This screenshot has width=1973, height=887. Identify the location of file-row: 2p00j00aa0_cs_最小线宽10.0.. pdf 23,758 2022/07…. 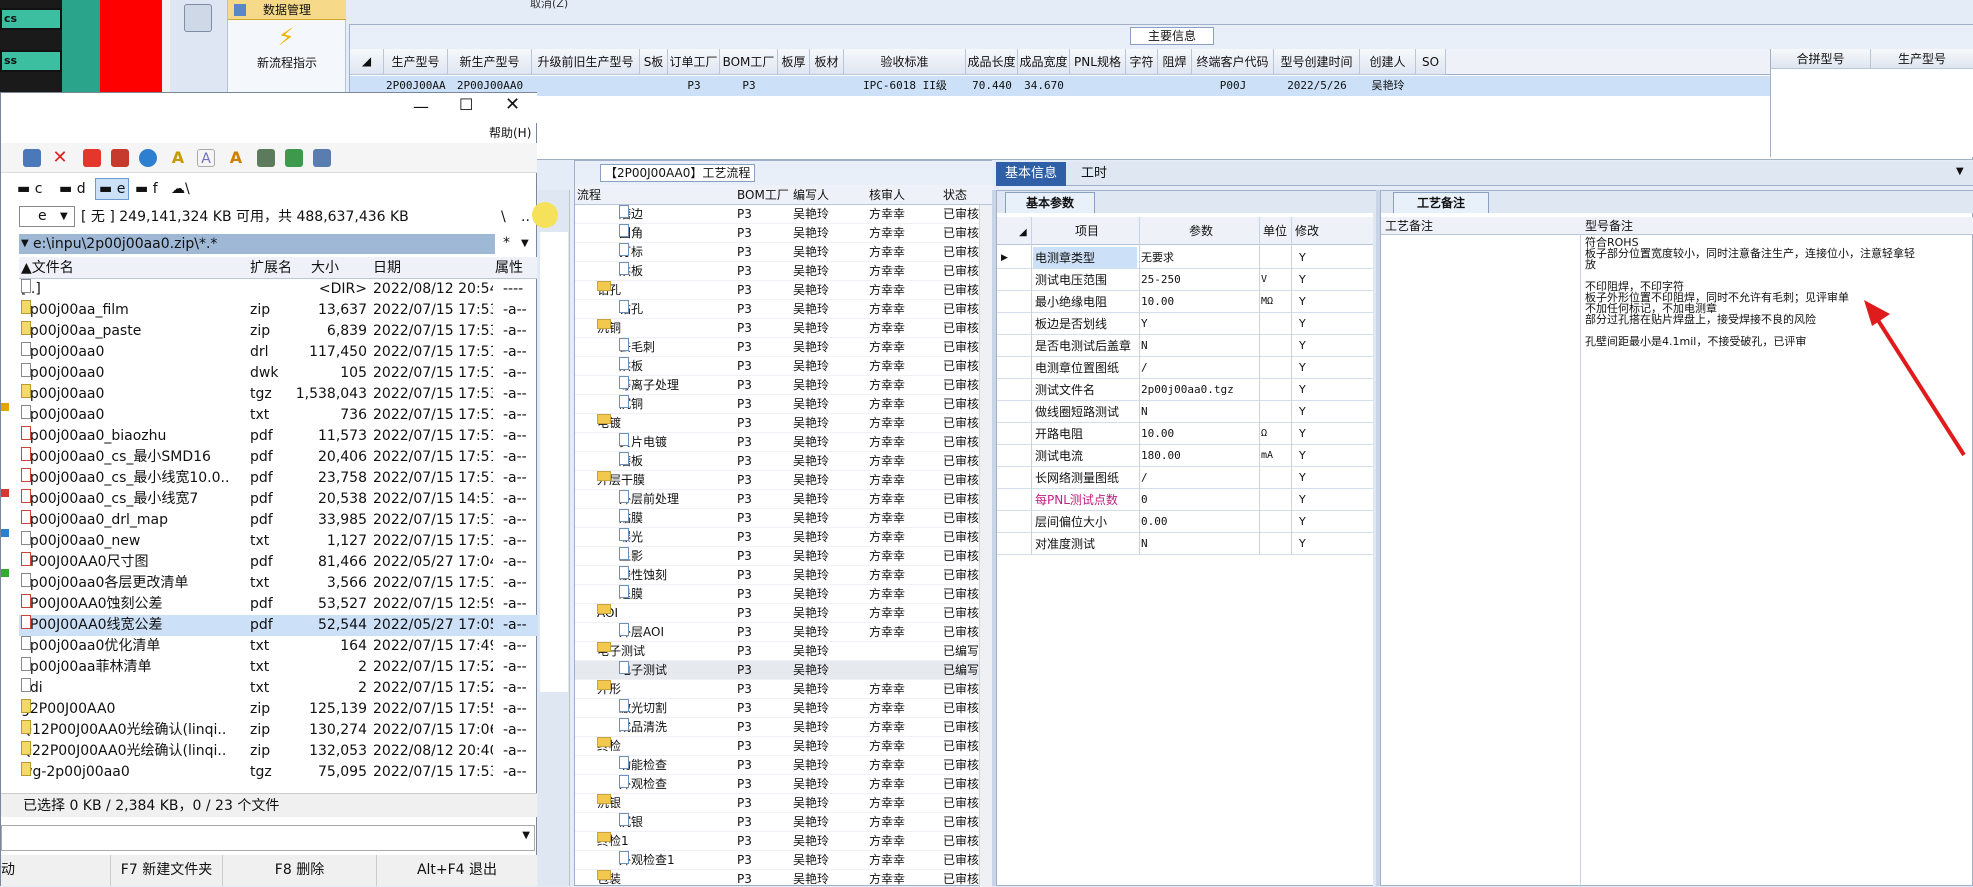
(287, 478).